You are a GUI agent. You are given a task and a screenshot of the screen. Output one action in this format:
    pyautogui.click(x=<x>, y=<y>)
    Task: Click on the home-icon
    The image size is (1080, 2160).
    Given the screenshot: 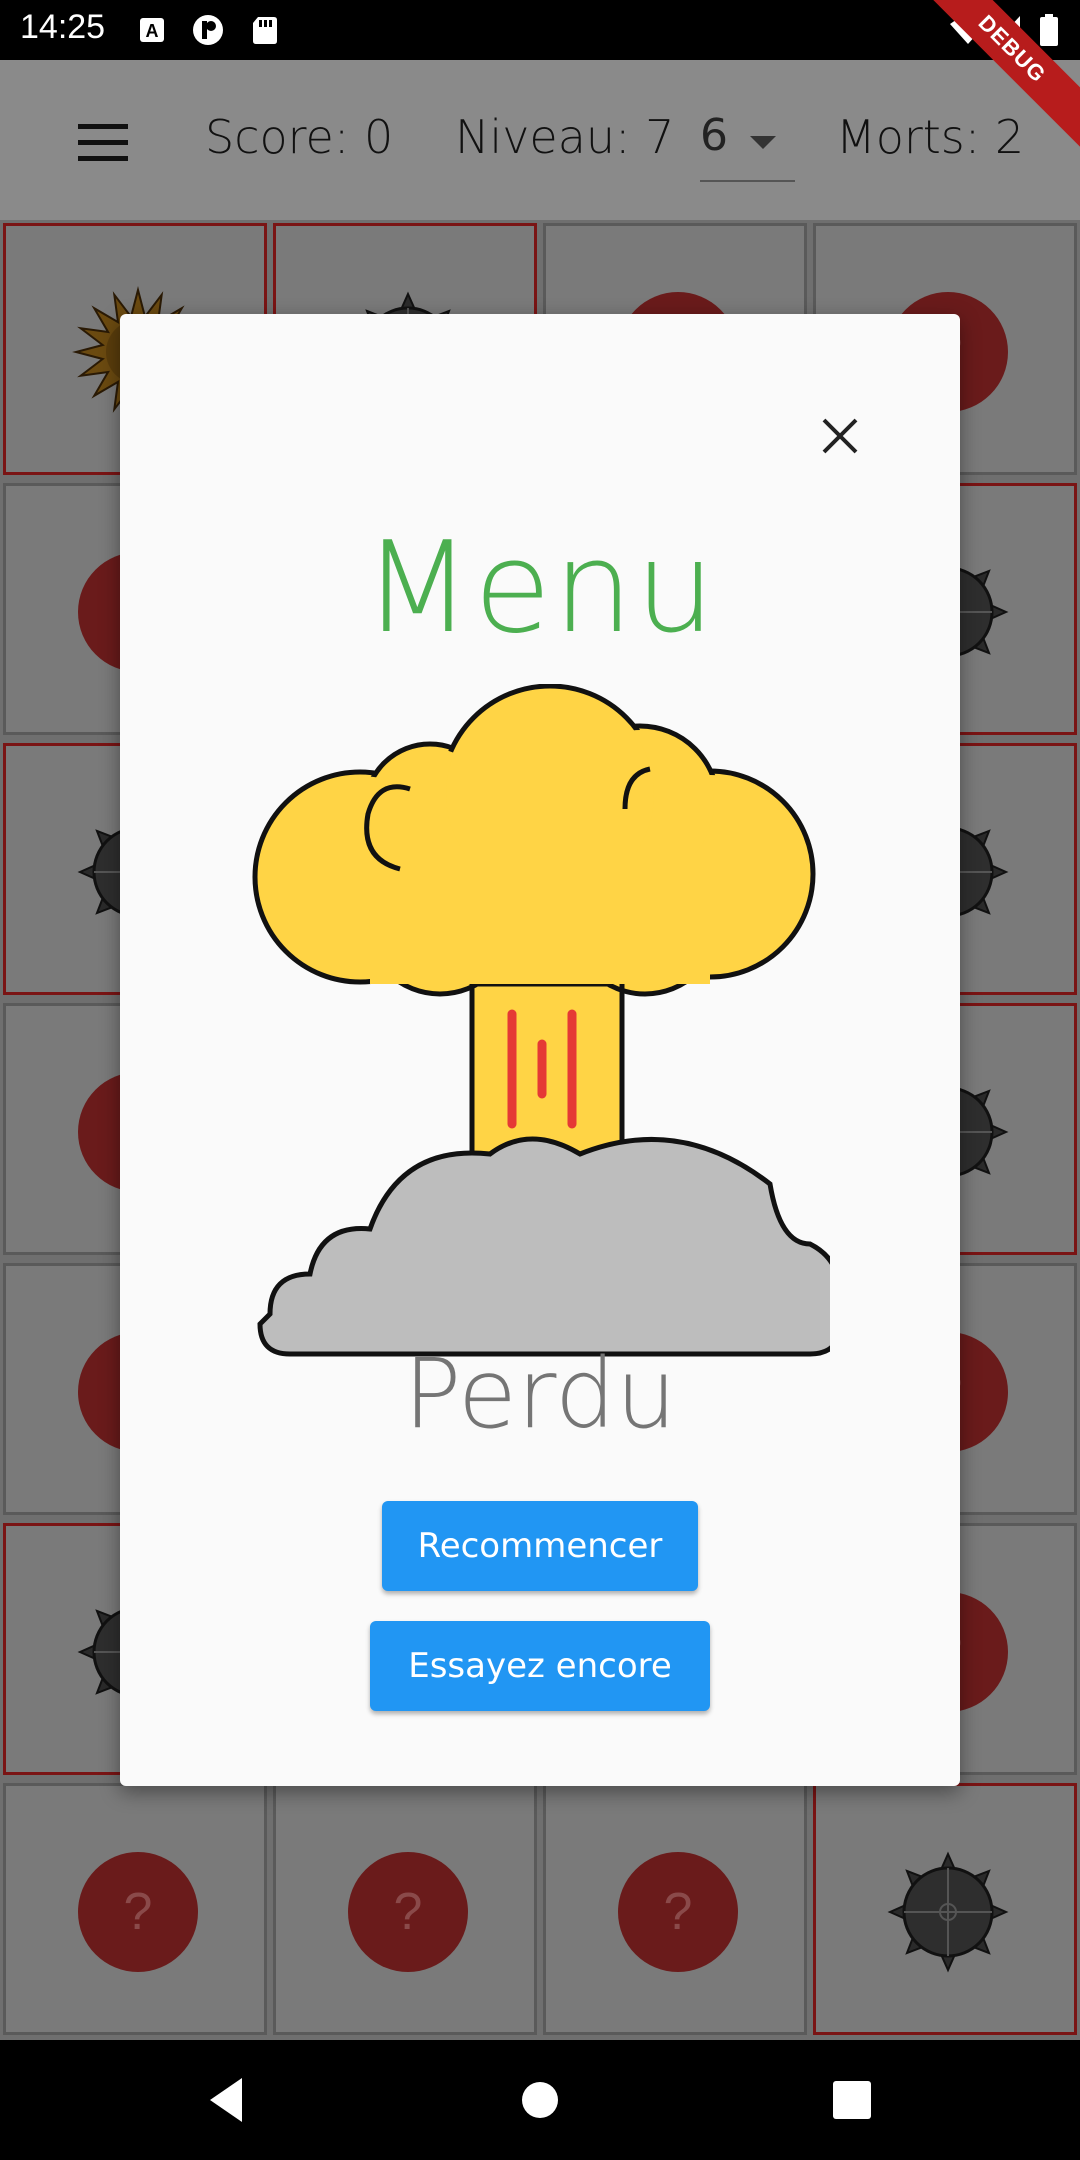 What is the action you would take?
    pyautogui.click(x=540, y=2100)
    